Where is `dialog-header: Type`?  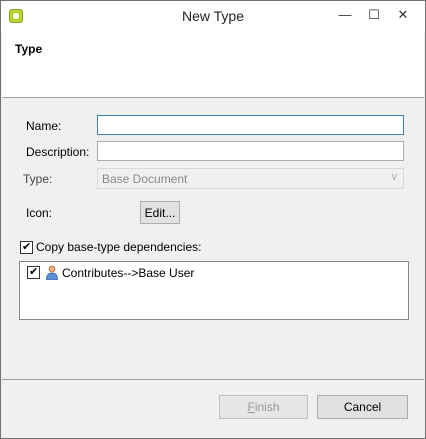
dialog-header: Type is located at coordinates (213, 65).